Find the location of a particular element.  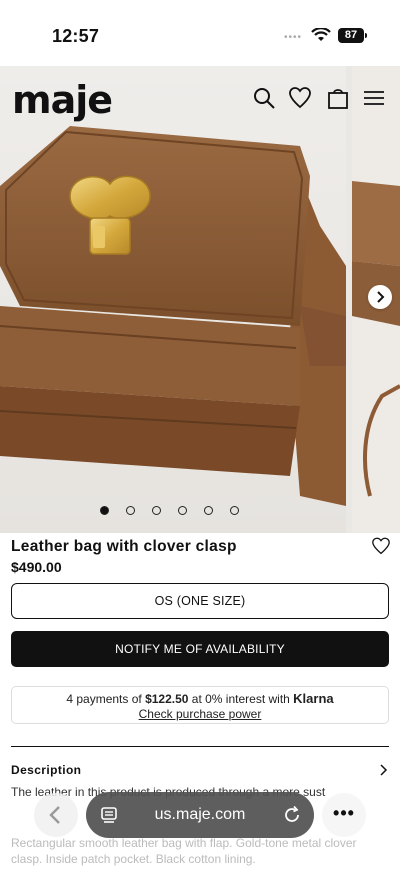

notify-availability-button: NOTIFY ME OF AVAILABILITY is located at coordinates (200, 649).